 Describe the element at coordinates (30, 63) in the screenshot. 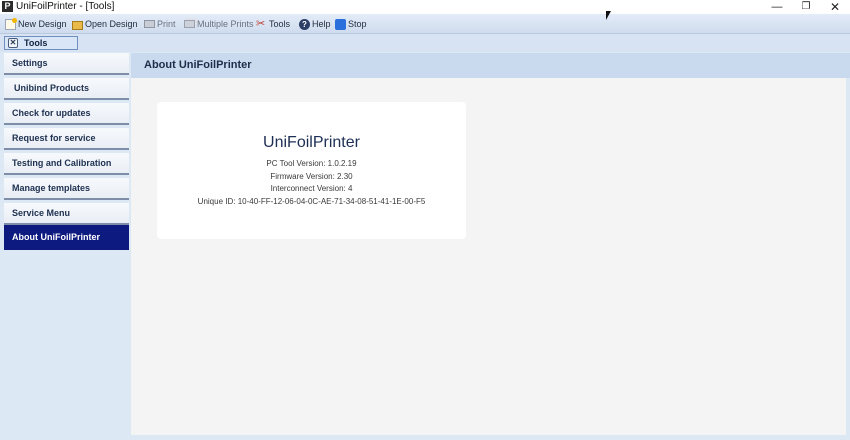

I see `sidebar-item-label: Settings` at that location.